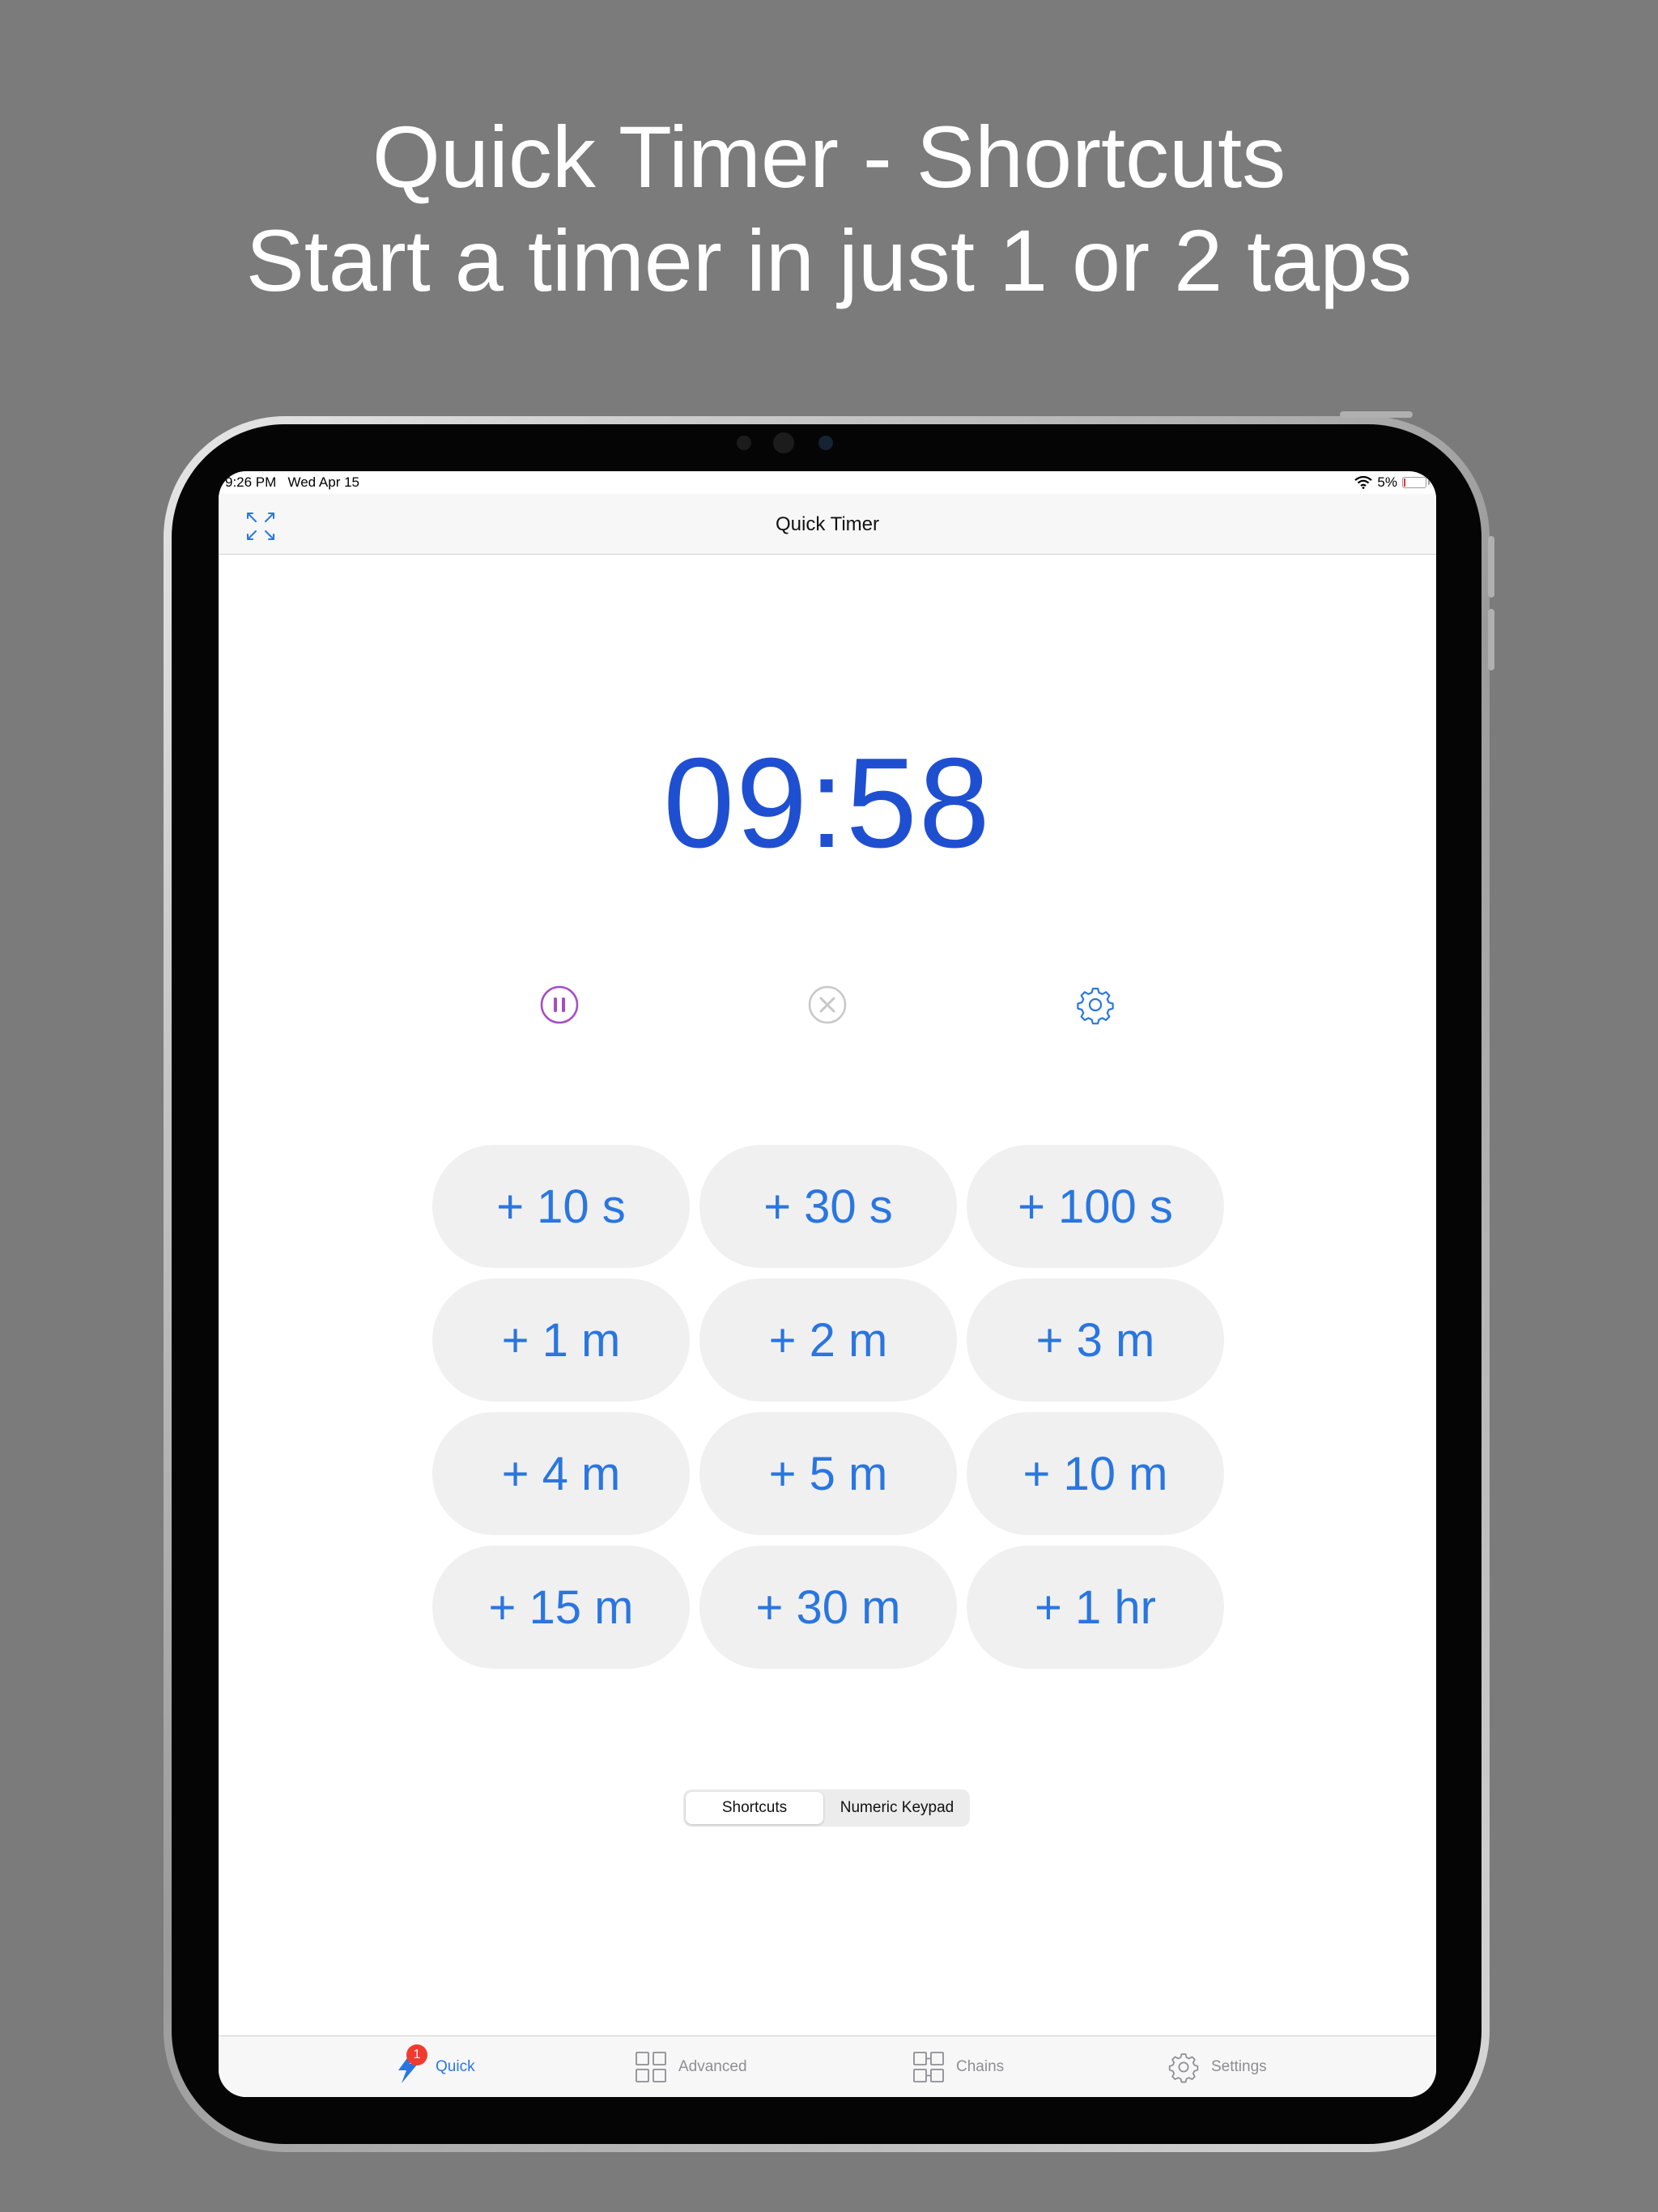 The image size is (1658, 2212). I want to click on battery-percent: 5%, so click(1387, 482).